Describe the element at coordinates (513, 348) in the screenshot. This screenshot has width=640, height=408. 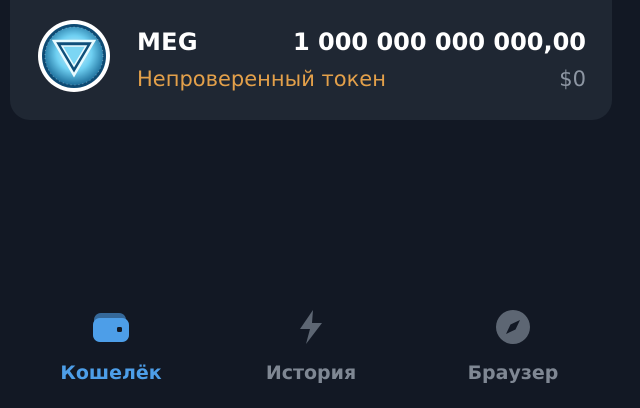
I see `tab-browser: Браузер` at that location.